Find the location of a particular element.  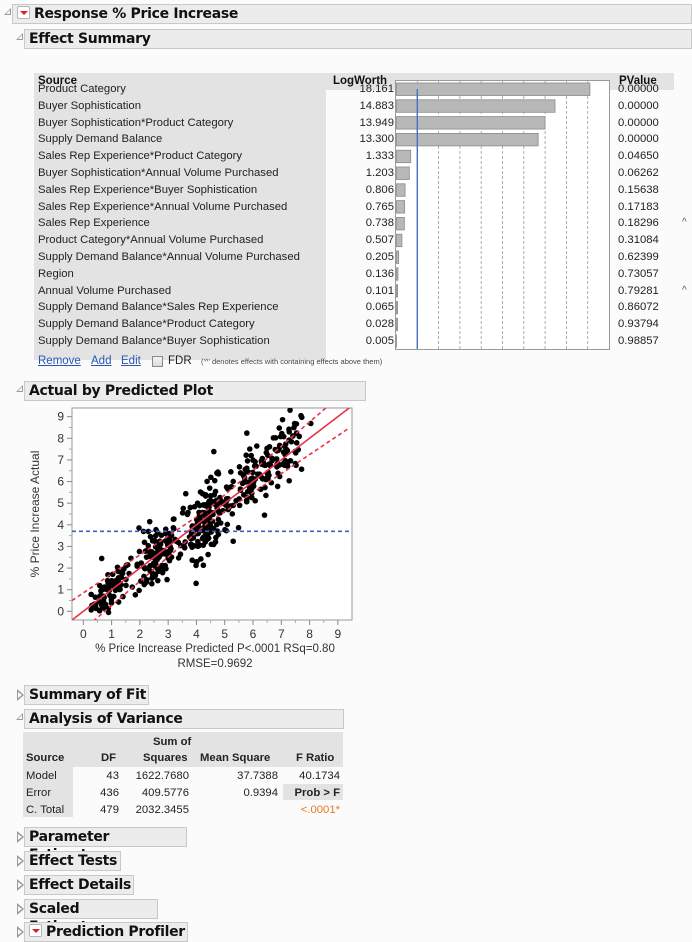

effect-summary-header: Effect Summary is located at coordinates (358, 39).